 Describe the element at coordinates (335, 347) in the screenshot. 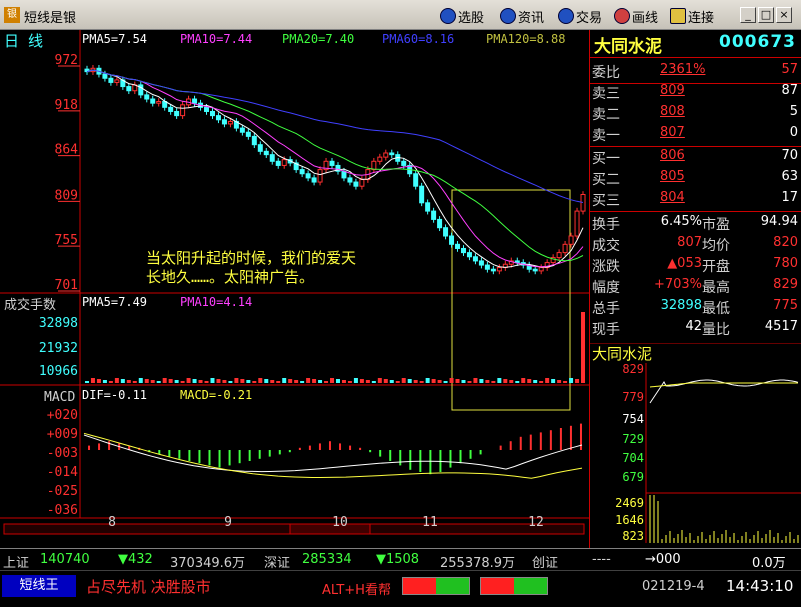

I see `volume-bars` at that location.